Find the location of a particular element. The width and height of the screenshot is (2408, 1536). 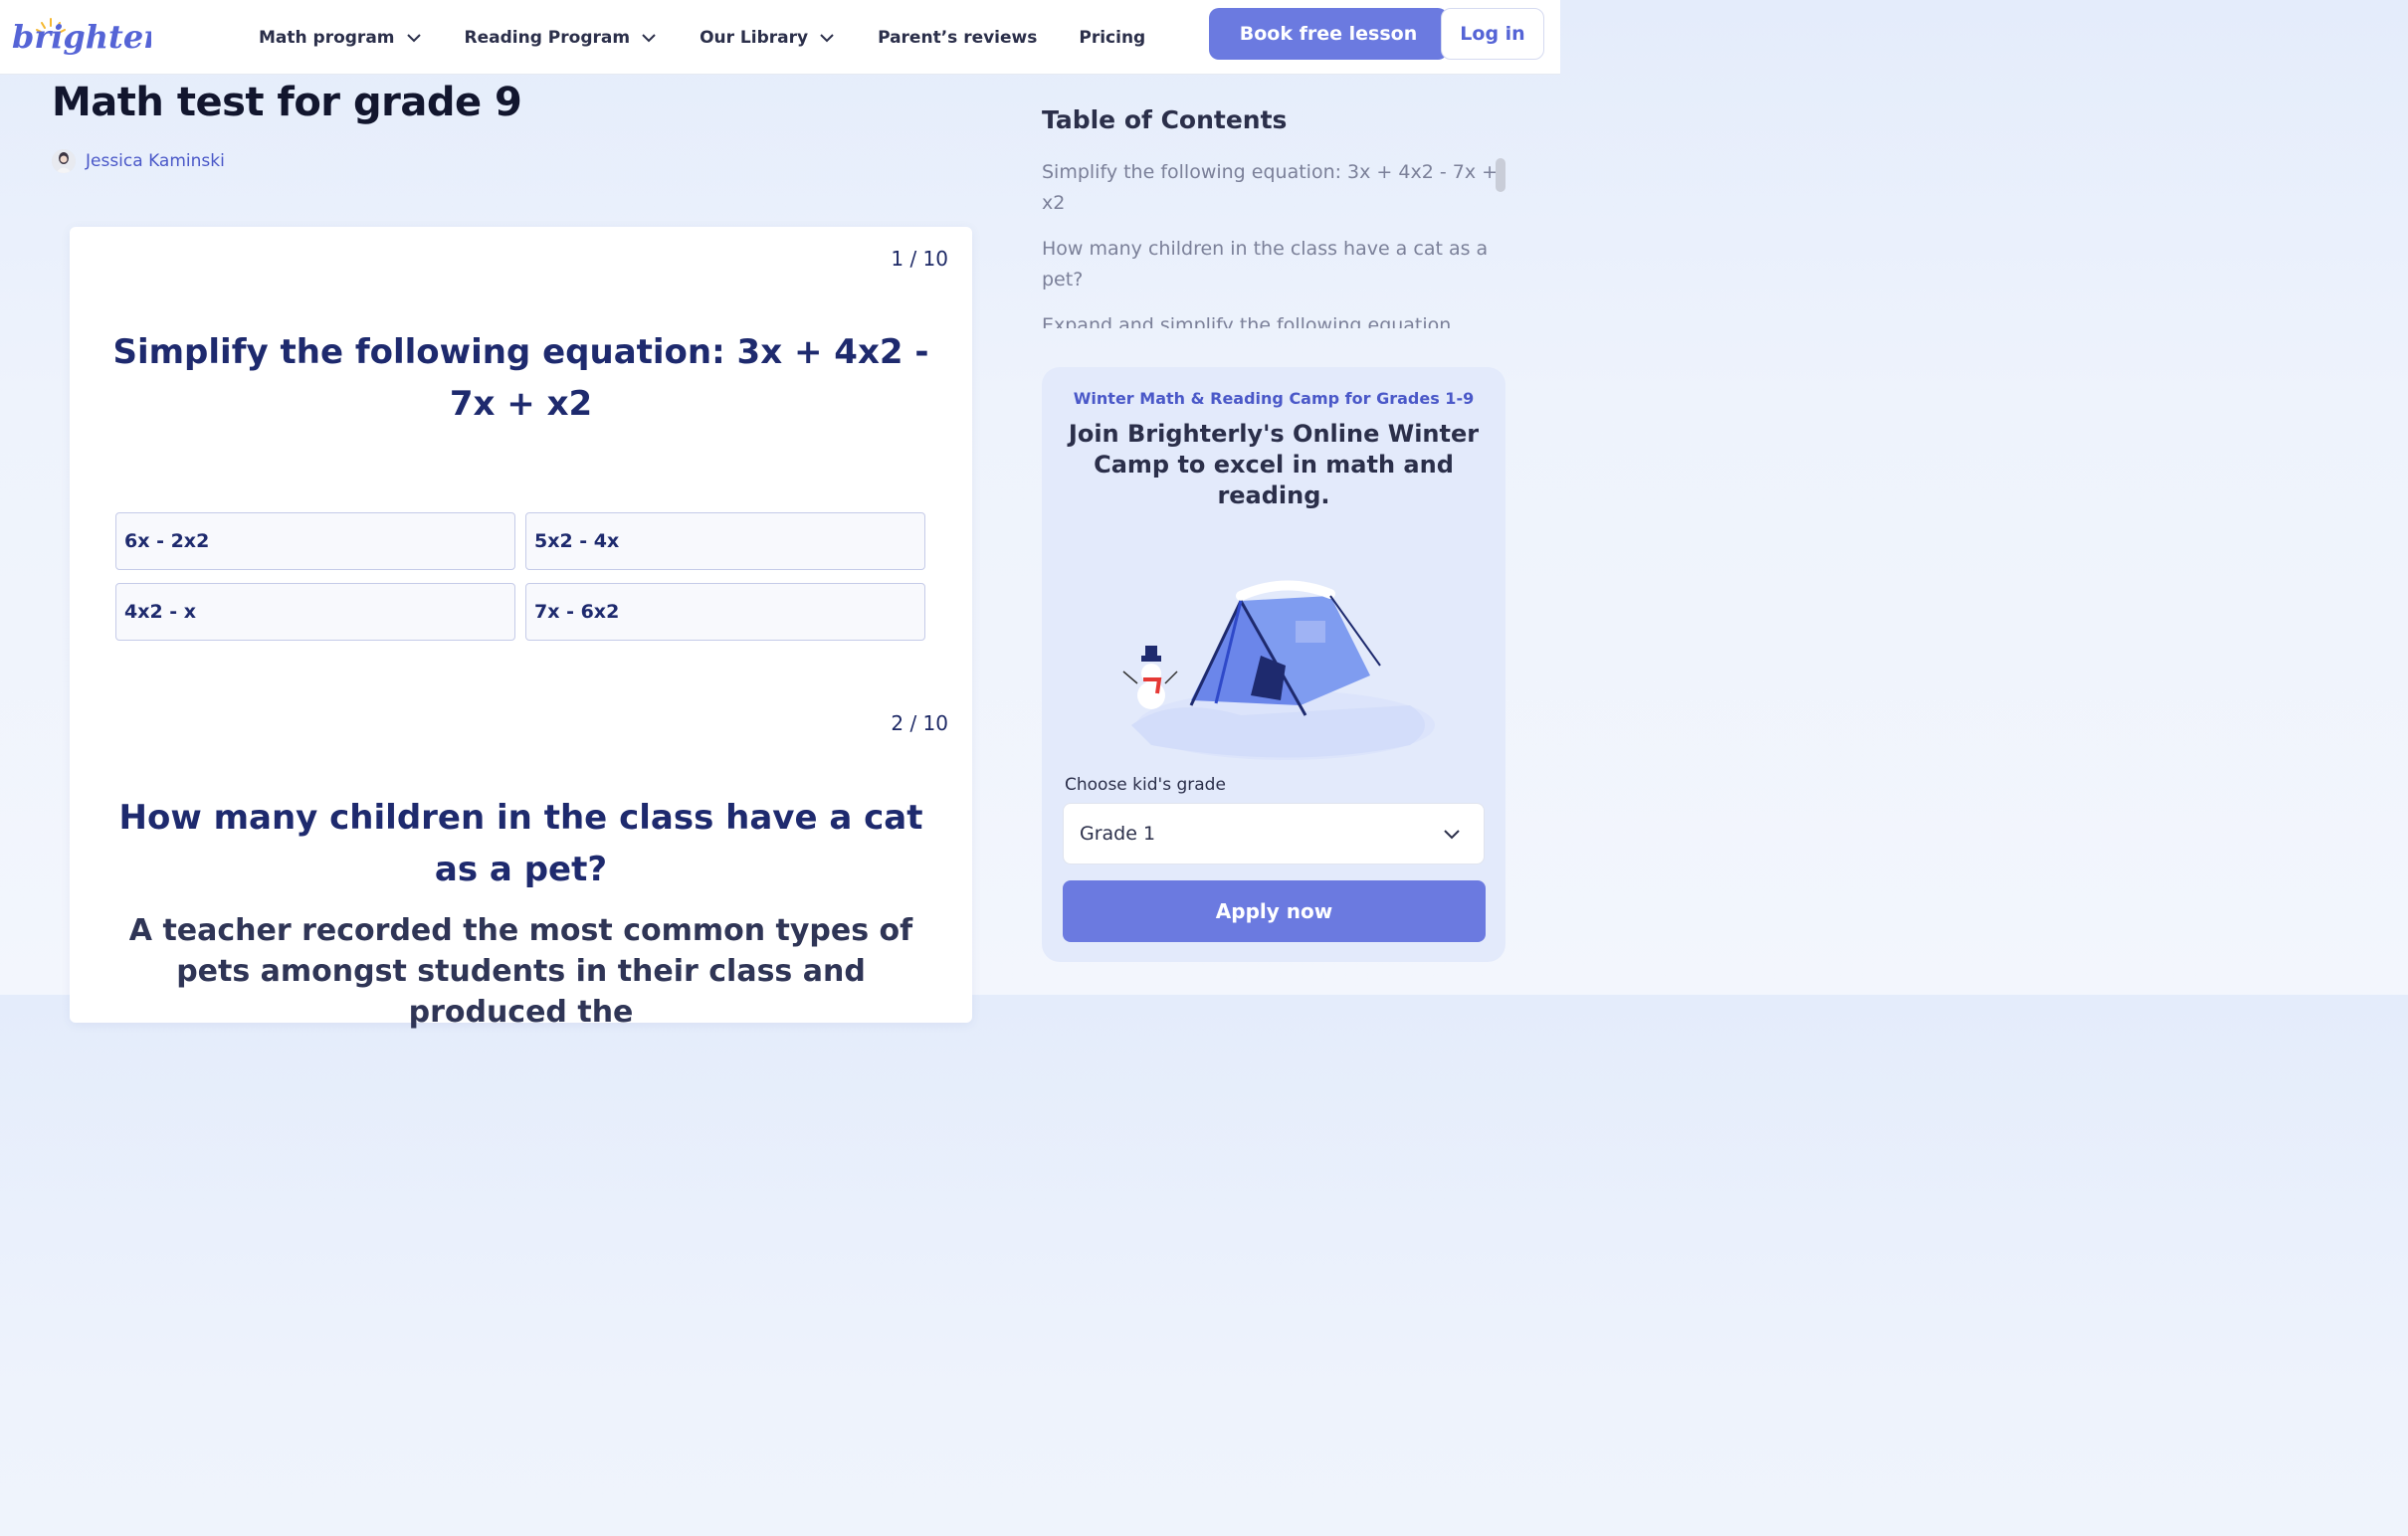

author-byline: Jessica Kaminski is located at coordinates (138, 161).